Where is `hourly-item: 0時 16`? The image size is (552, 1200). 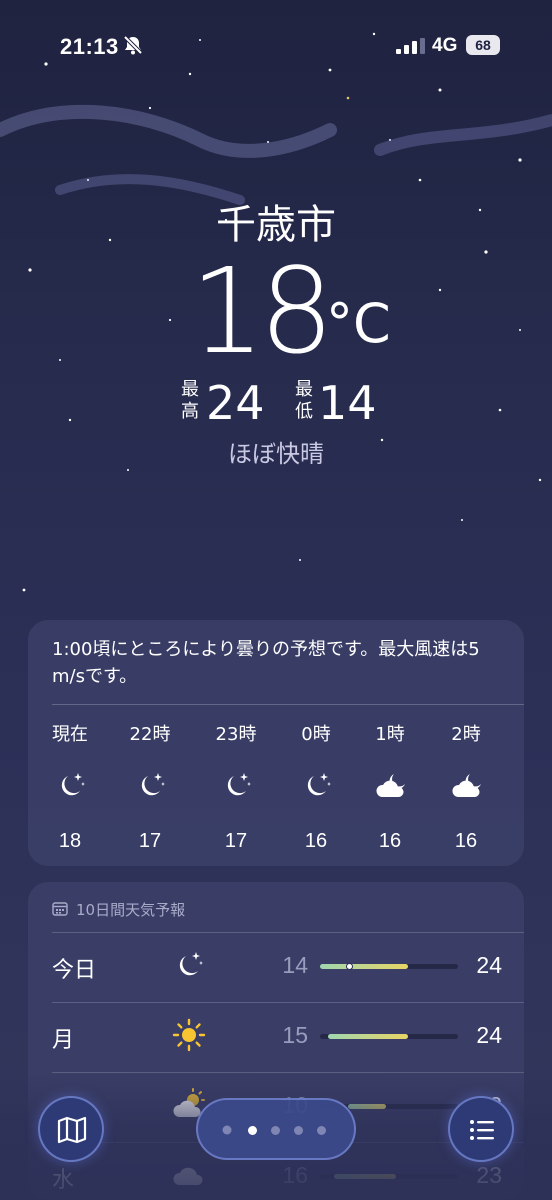 hourly-item: 0時 16 is located at coordinates (316, 790).